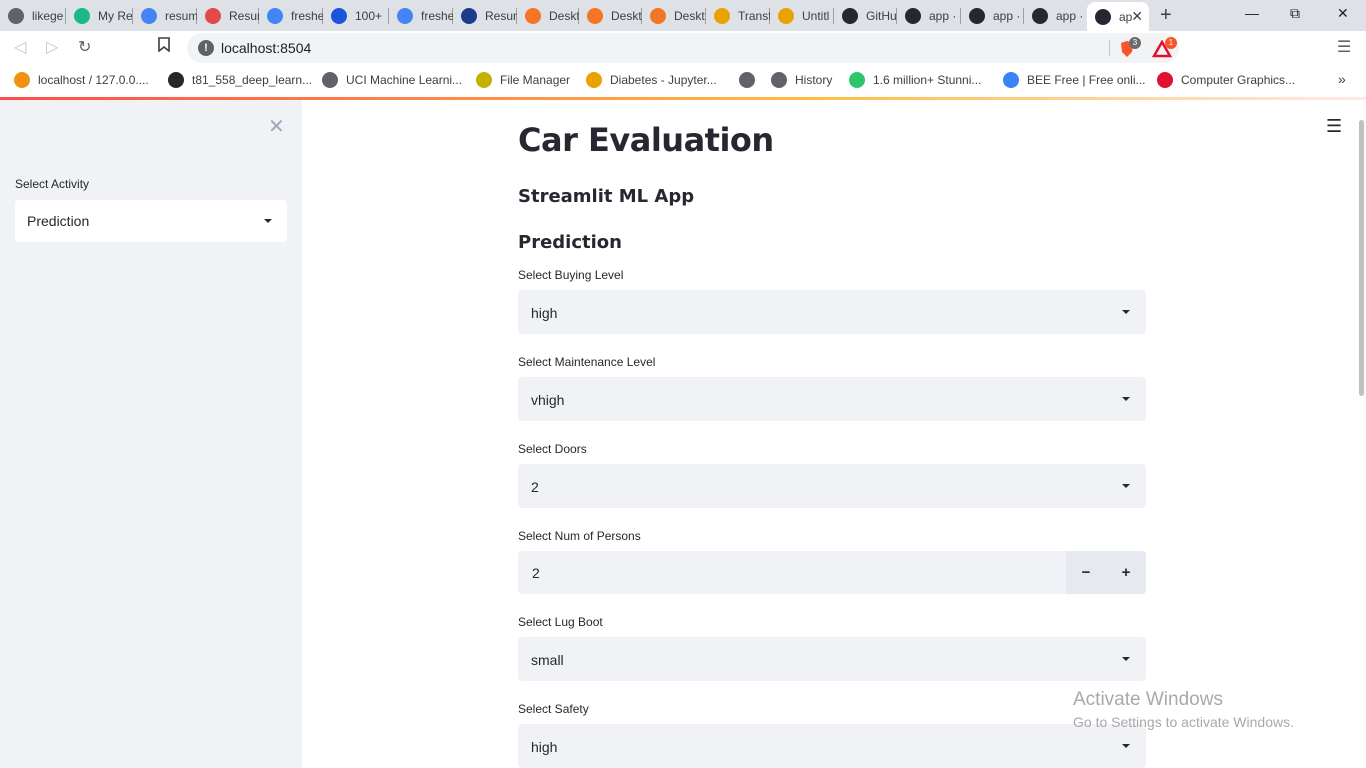  I want to click on buying-label: Select Buying Level, so click(571, 275).